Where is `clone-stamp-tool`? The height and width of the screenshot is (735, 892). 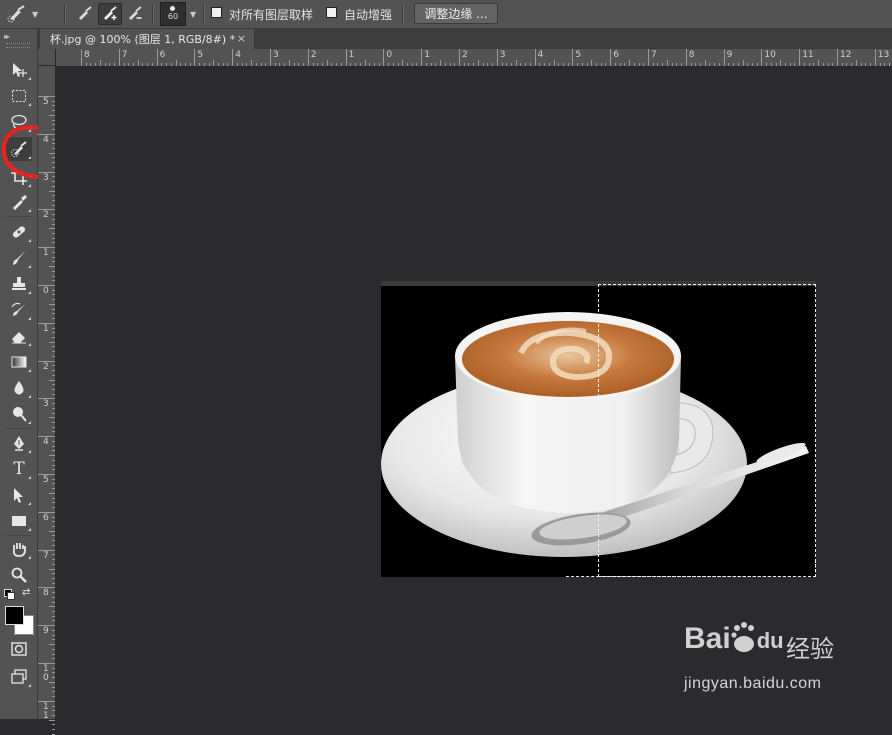
clone-stamp-tool is located at coordinates (19, 284).